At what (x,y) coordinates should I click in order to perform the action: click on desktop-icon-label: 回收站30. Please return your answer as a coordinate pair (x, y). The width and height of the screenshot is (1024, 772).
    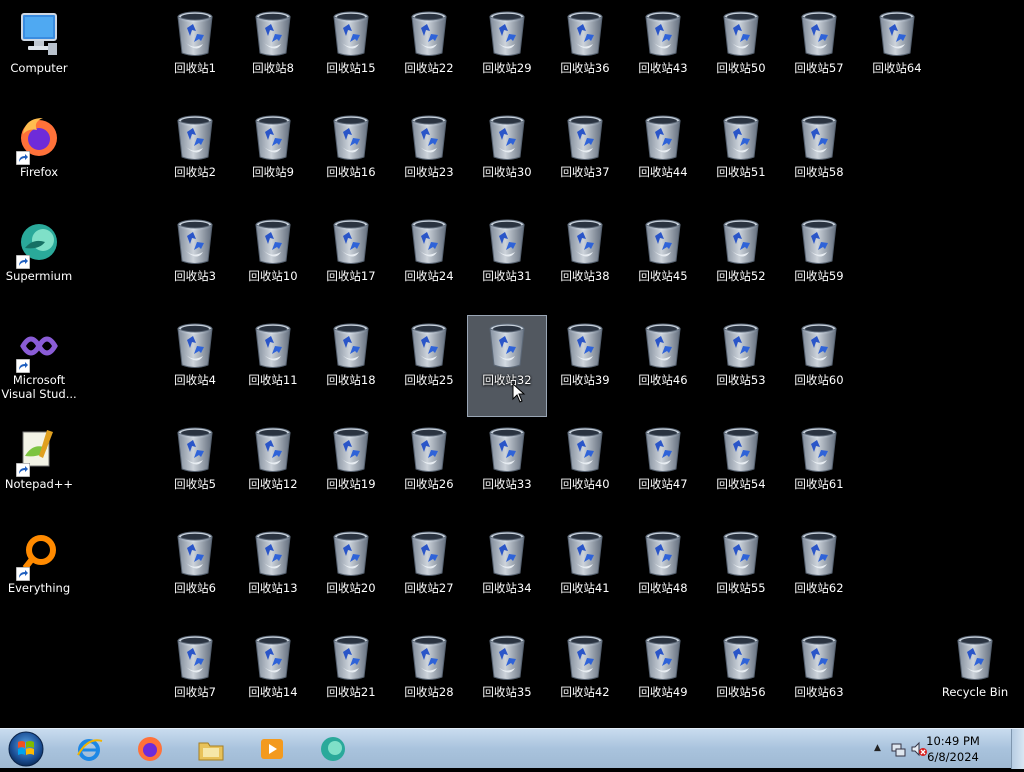
    Looking at the image, I should click on (507, 172).